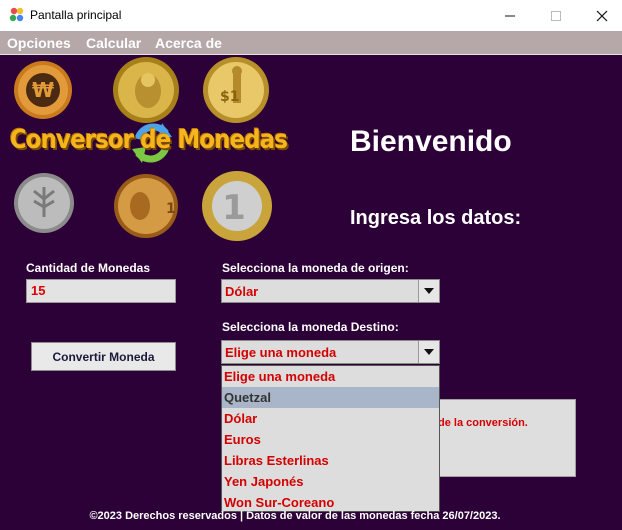 The height and width of the screenshot is (530, 622). Describe the element at coordinates (103, 356) in the screenshot. I see `convert-button: Convertir Moneda` at that location.